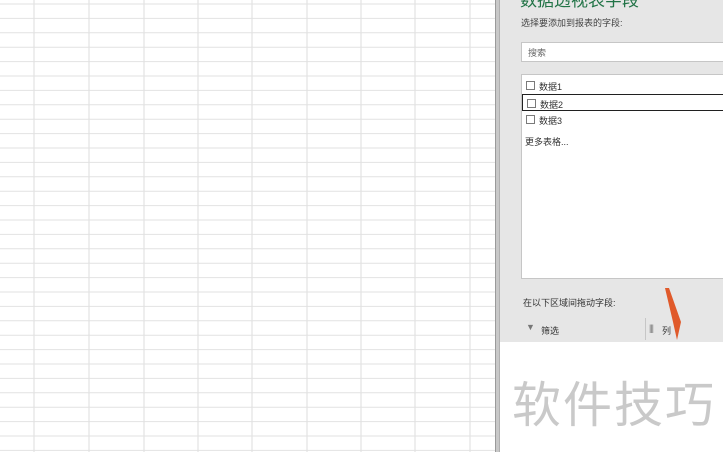  I want to click on filter-area-header: ▼ 筛选, so click(581, 329).